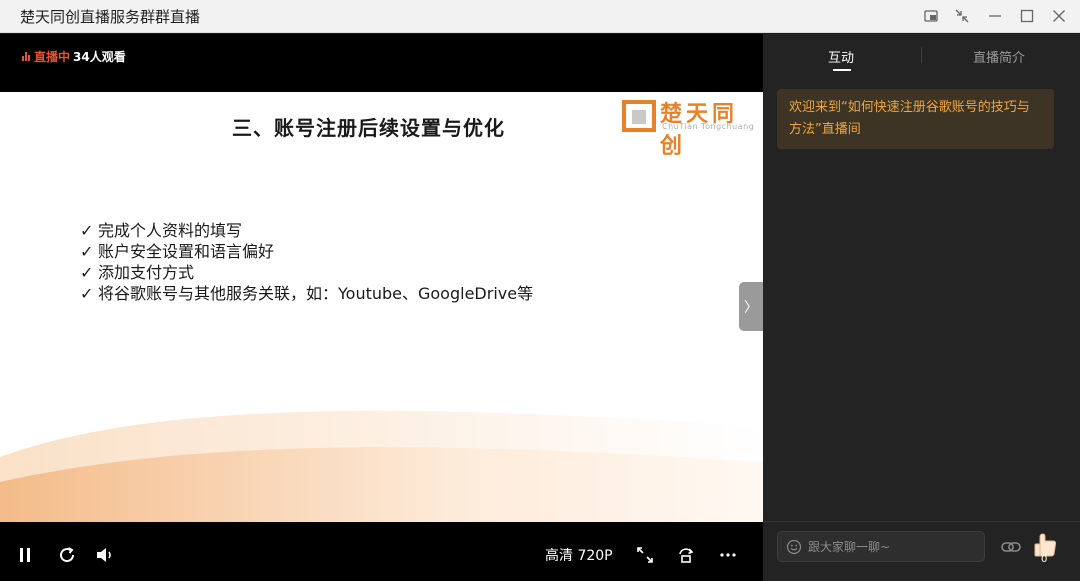  I want to click on quality-selector: 高清 720P, so click(579, 555).